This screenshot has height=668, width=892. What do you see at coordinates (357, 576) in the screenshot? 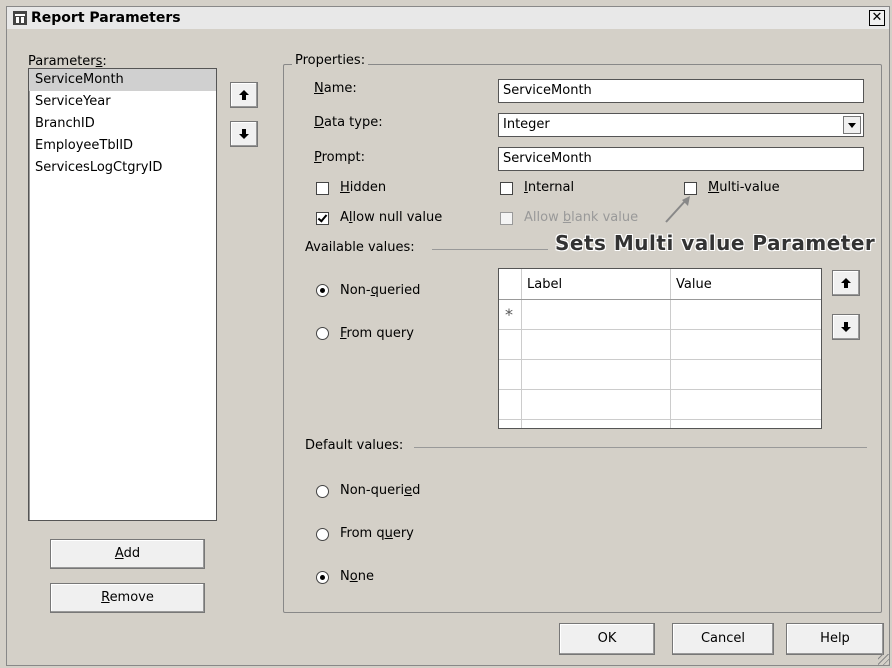
I see `default-none-label: None` at bounding box center [357, 576].